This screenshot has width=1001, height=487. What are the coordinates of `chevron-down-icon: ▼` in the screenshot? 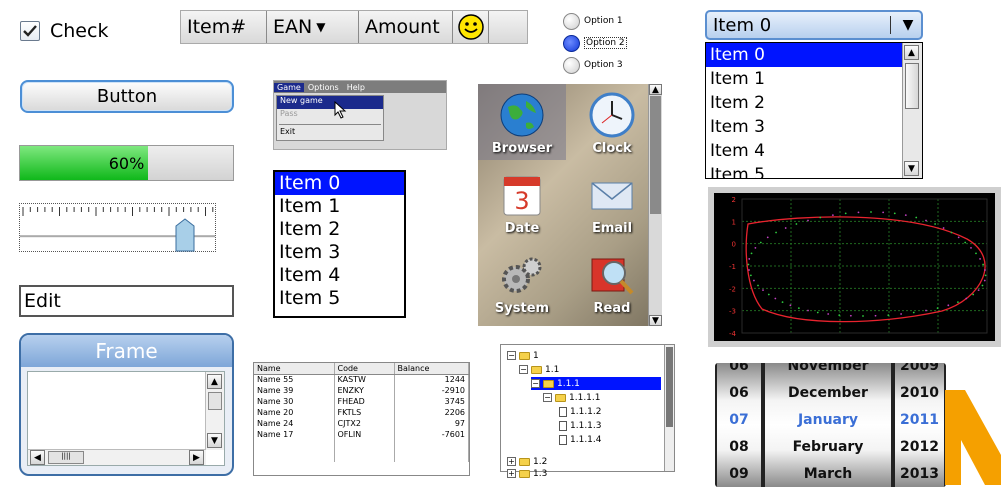 It's located at (908, 25).